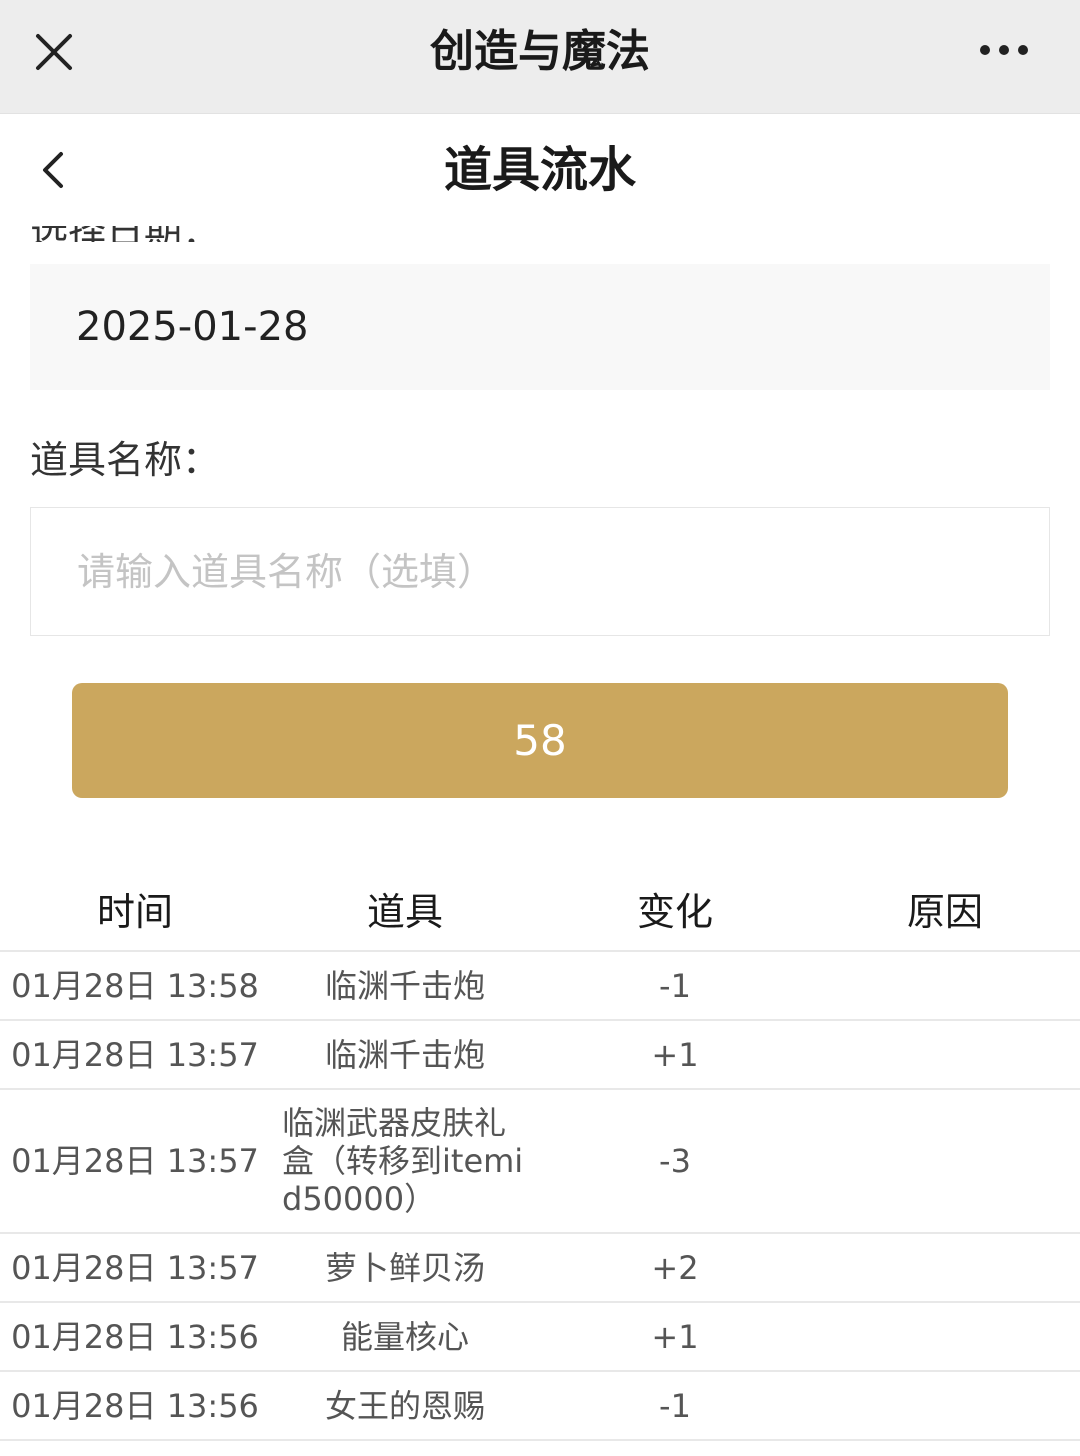 The width and height of the screenshot is (1080, 1456). What do you see at coordinates (540, 740) in the screenshot?
I see `query-button: 58` at bounding box center [540, 740].